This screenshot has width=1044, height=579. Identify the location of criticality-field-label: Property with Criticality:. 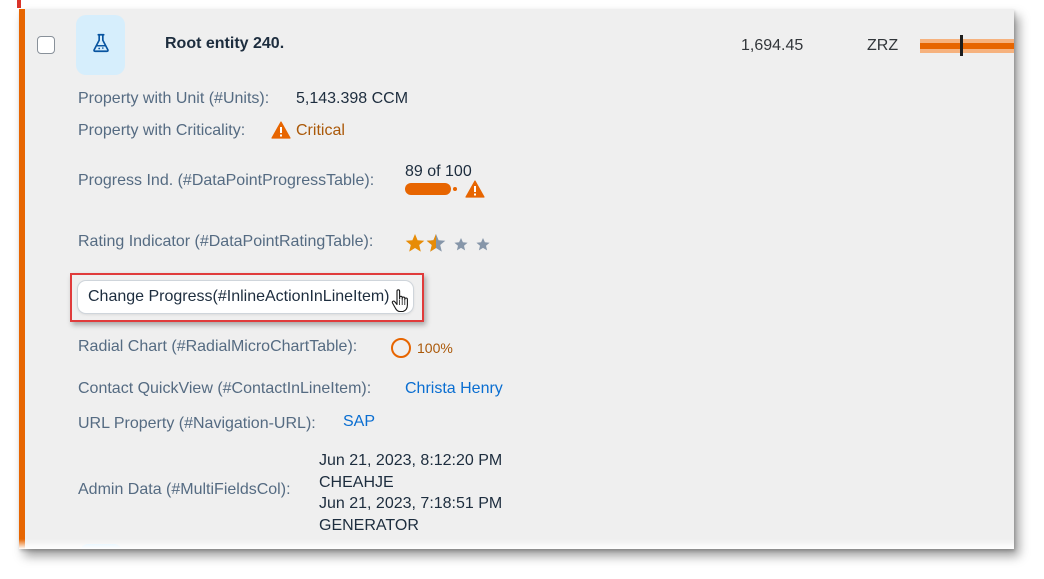
(162, 130).